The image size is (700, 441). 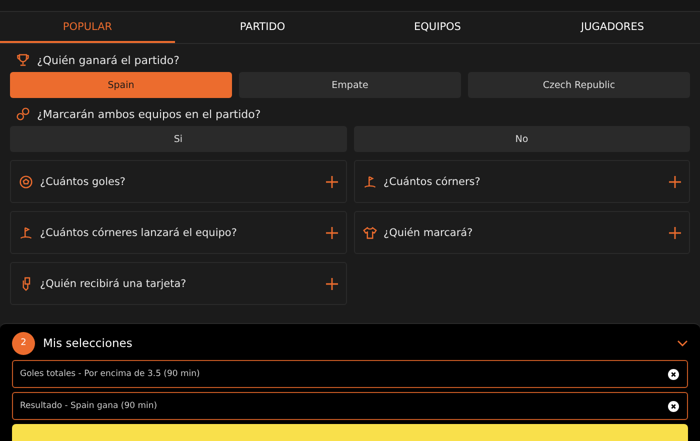 I want to click on selection-count: 2, so click(x=23, y=343).